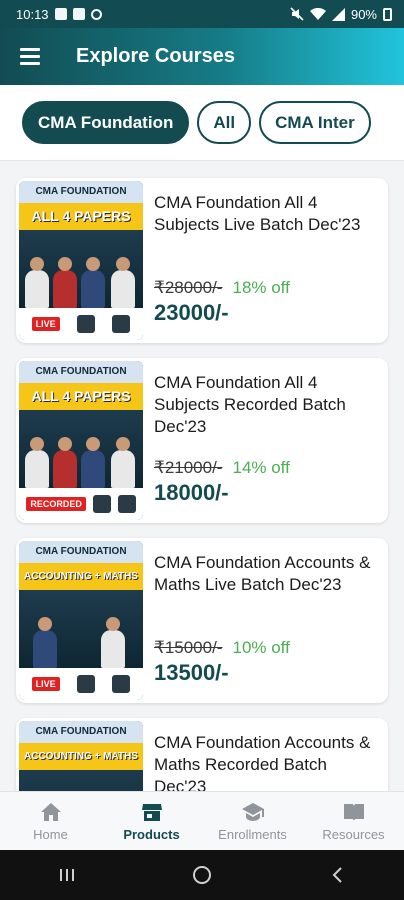 The height and width of the screenshot is (900, 404). I want to click on image-notification-icon, so click(60, 14).